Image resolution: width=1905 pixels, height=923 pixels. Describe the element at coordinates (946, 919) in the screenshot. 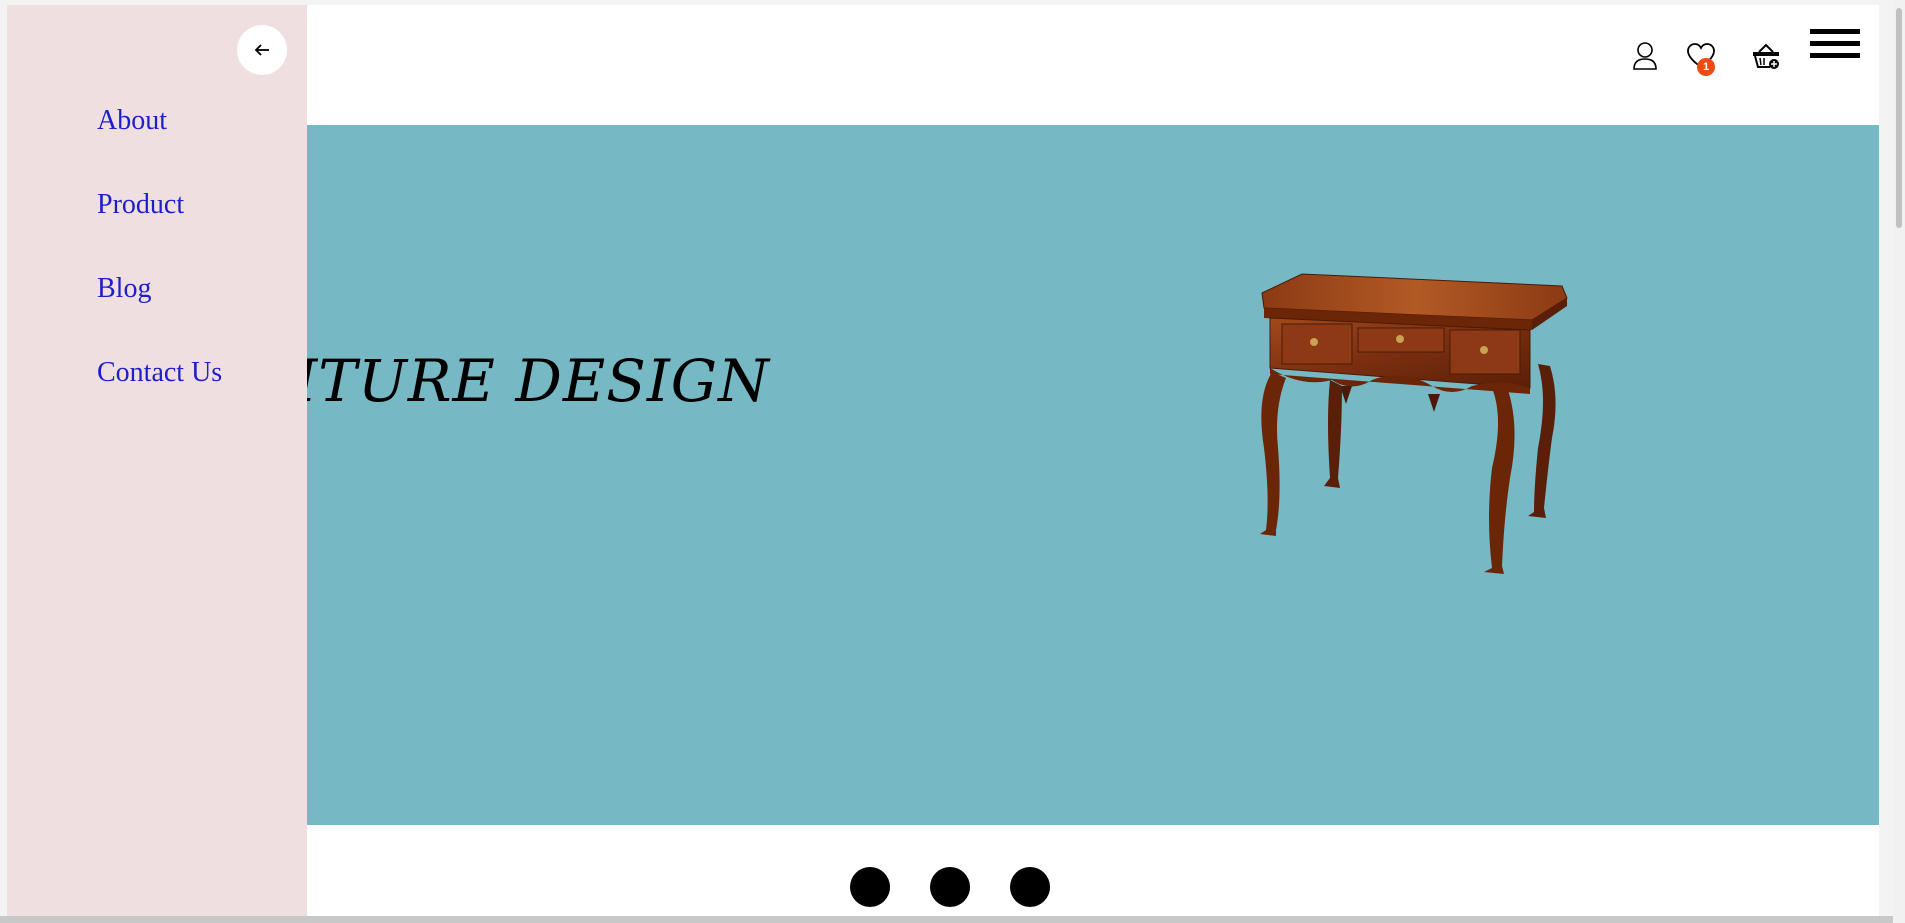

I see `horizontal-scrollbar` at that location.